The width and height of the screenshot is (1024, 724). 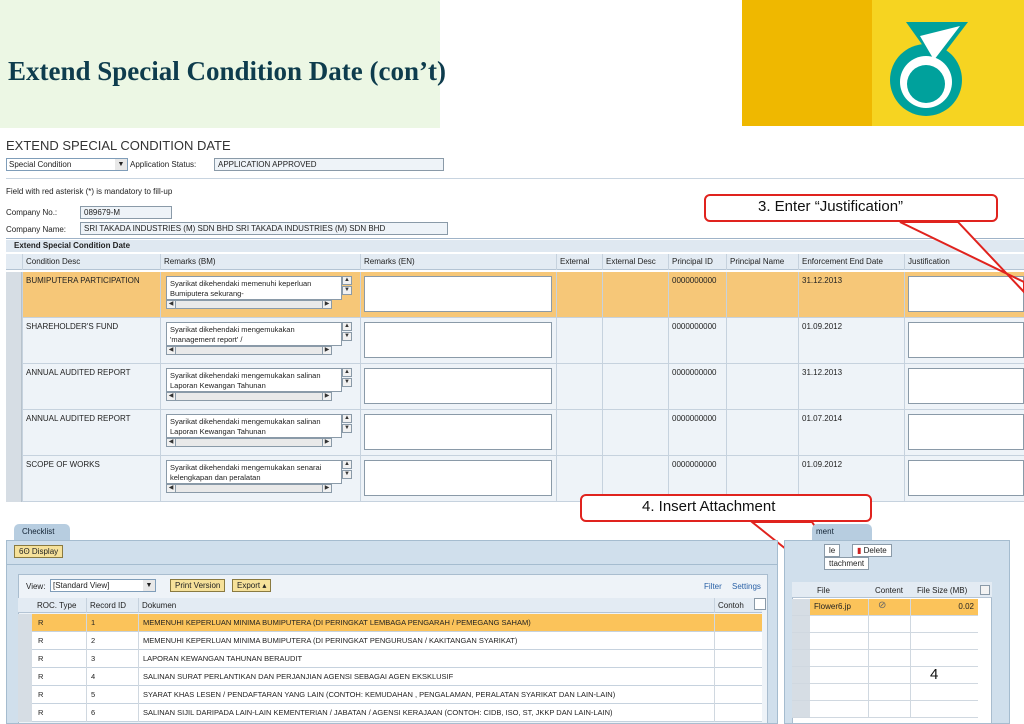 I want to click on checklist-row: R 3 LAPORAN KEWANGAN TAHUNAN BERAUDIT, so click(x=390, y=659).